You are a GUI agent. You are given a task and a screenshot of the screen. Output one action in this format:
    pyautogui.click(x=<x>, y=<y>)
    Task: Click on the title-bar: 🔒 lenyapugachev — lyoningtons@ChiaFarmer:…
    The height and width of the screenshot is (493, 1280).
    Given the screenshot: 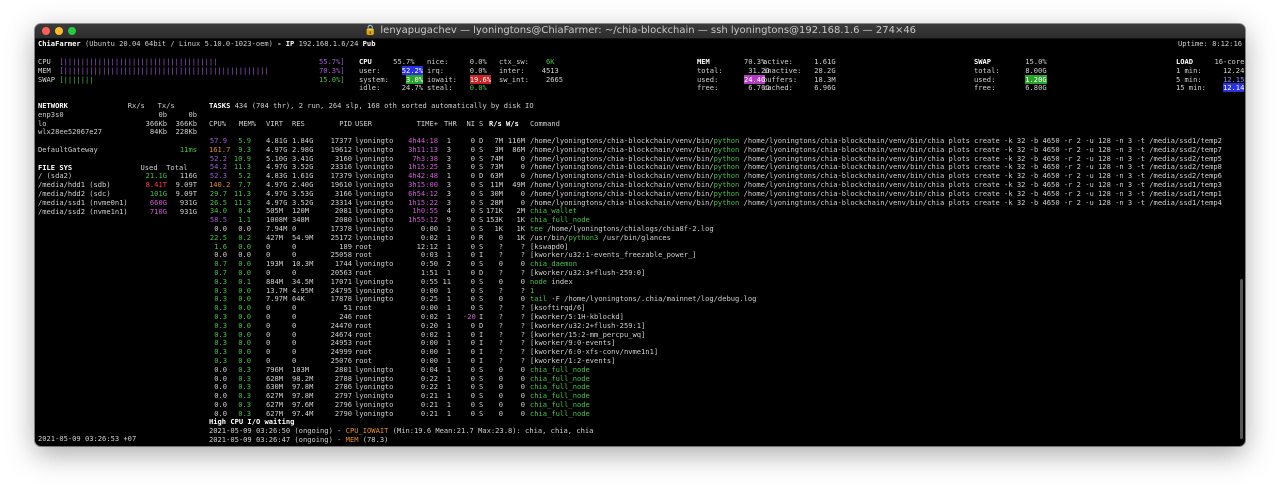 What is the action you would take?
    pyautogui.click(x=640, y=31)
    